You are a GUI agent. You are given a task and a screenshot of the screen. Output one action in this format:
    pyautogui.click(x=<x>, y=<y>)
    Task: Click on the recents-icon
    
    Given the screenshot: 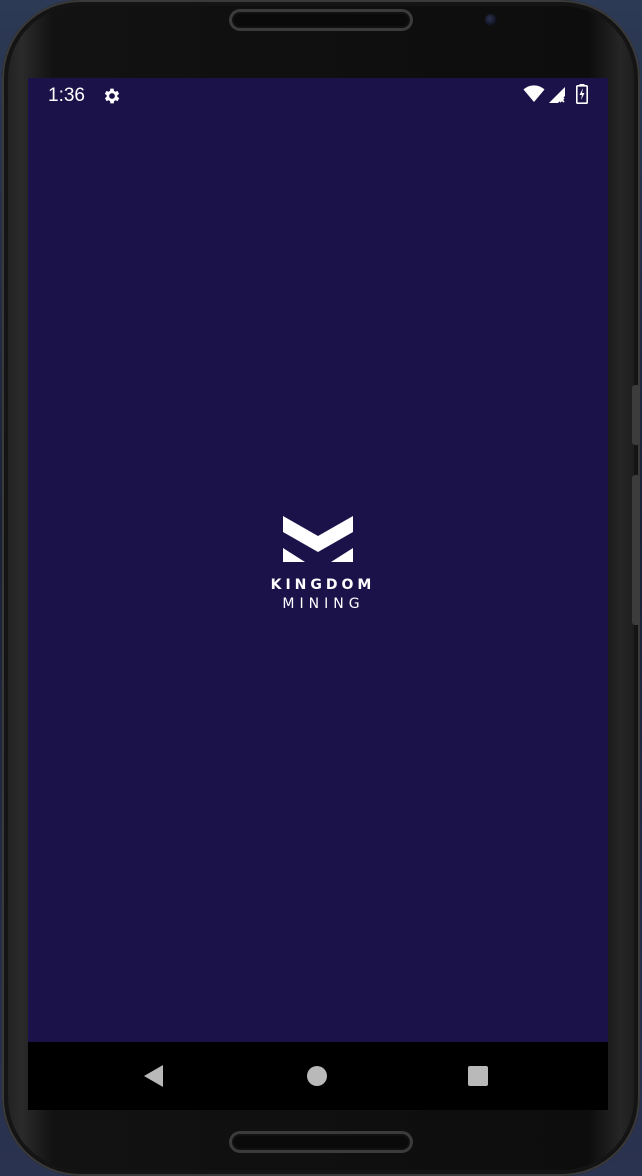 What is the action you would take?
    pyautogui.click(x=478, y=1076)
    